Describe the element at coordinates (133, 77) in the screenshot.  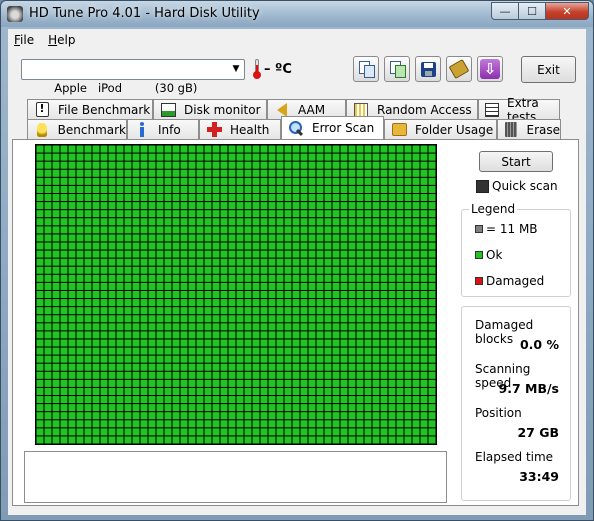
I see `drive-select: Apple iPod (30 gB) ▼` at that location.